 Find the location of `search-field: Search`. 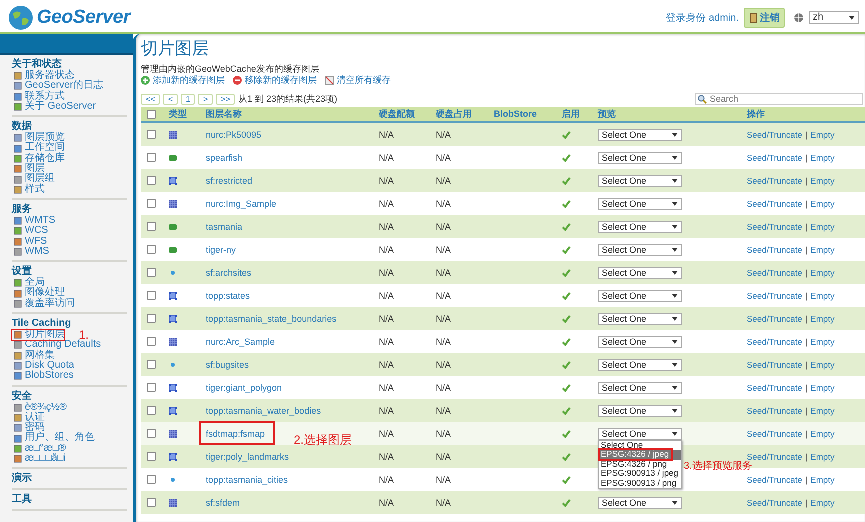

search-field: Search is located at coordinates (779, 99).